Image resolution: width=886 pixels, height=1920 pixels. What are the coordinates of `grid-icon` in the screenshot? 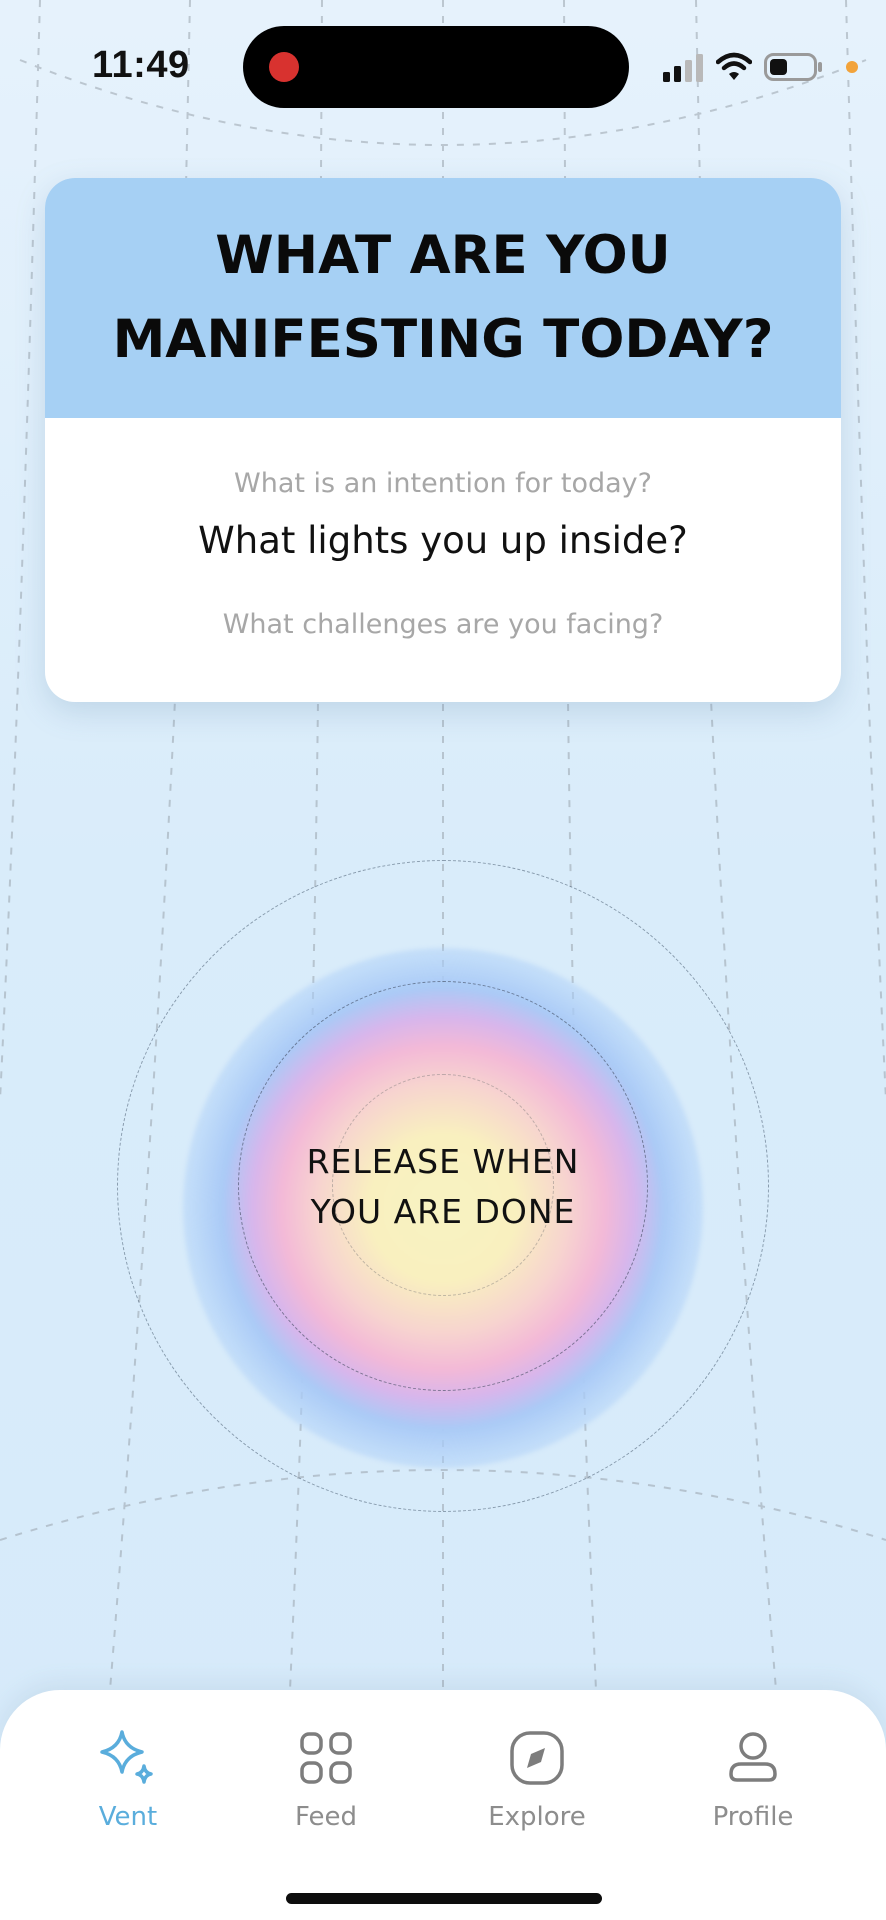 It's located at (326, 1758).